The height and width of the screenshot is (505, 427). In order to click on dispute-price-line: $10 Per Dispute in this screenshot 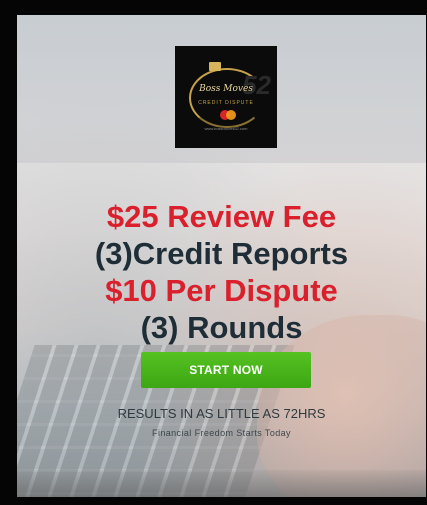, I will do `click(221, 290)`.